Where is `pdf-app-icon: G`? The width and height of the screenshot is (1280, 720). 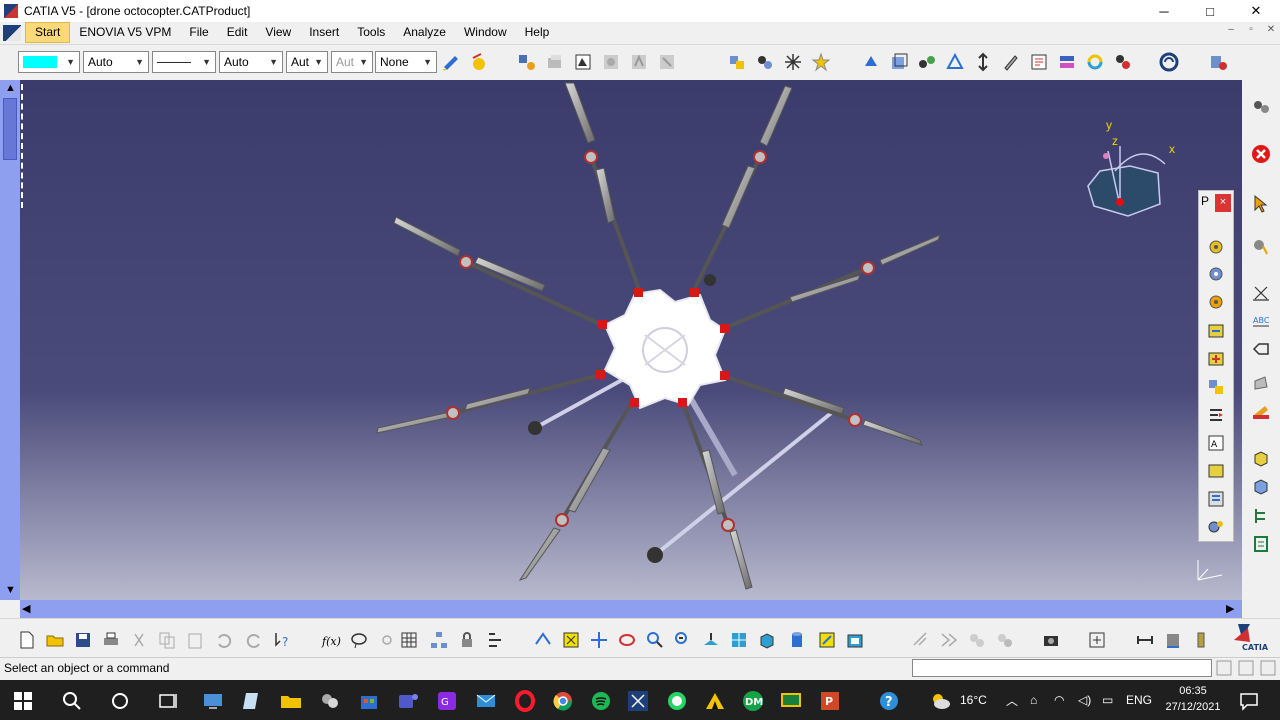 pdf-app-icon: G is located at coordinates (447, 701).